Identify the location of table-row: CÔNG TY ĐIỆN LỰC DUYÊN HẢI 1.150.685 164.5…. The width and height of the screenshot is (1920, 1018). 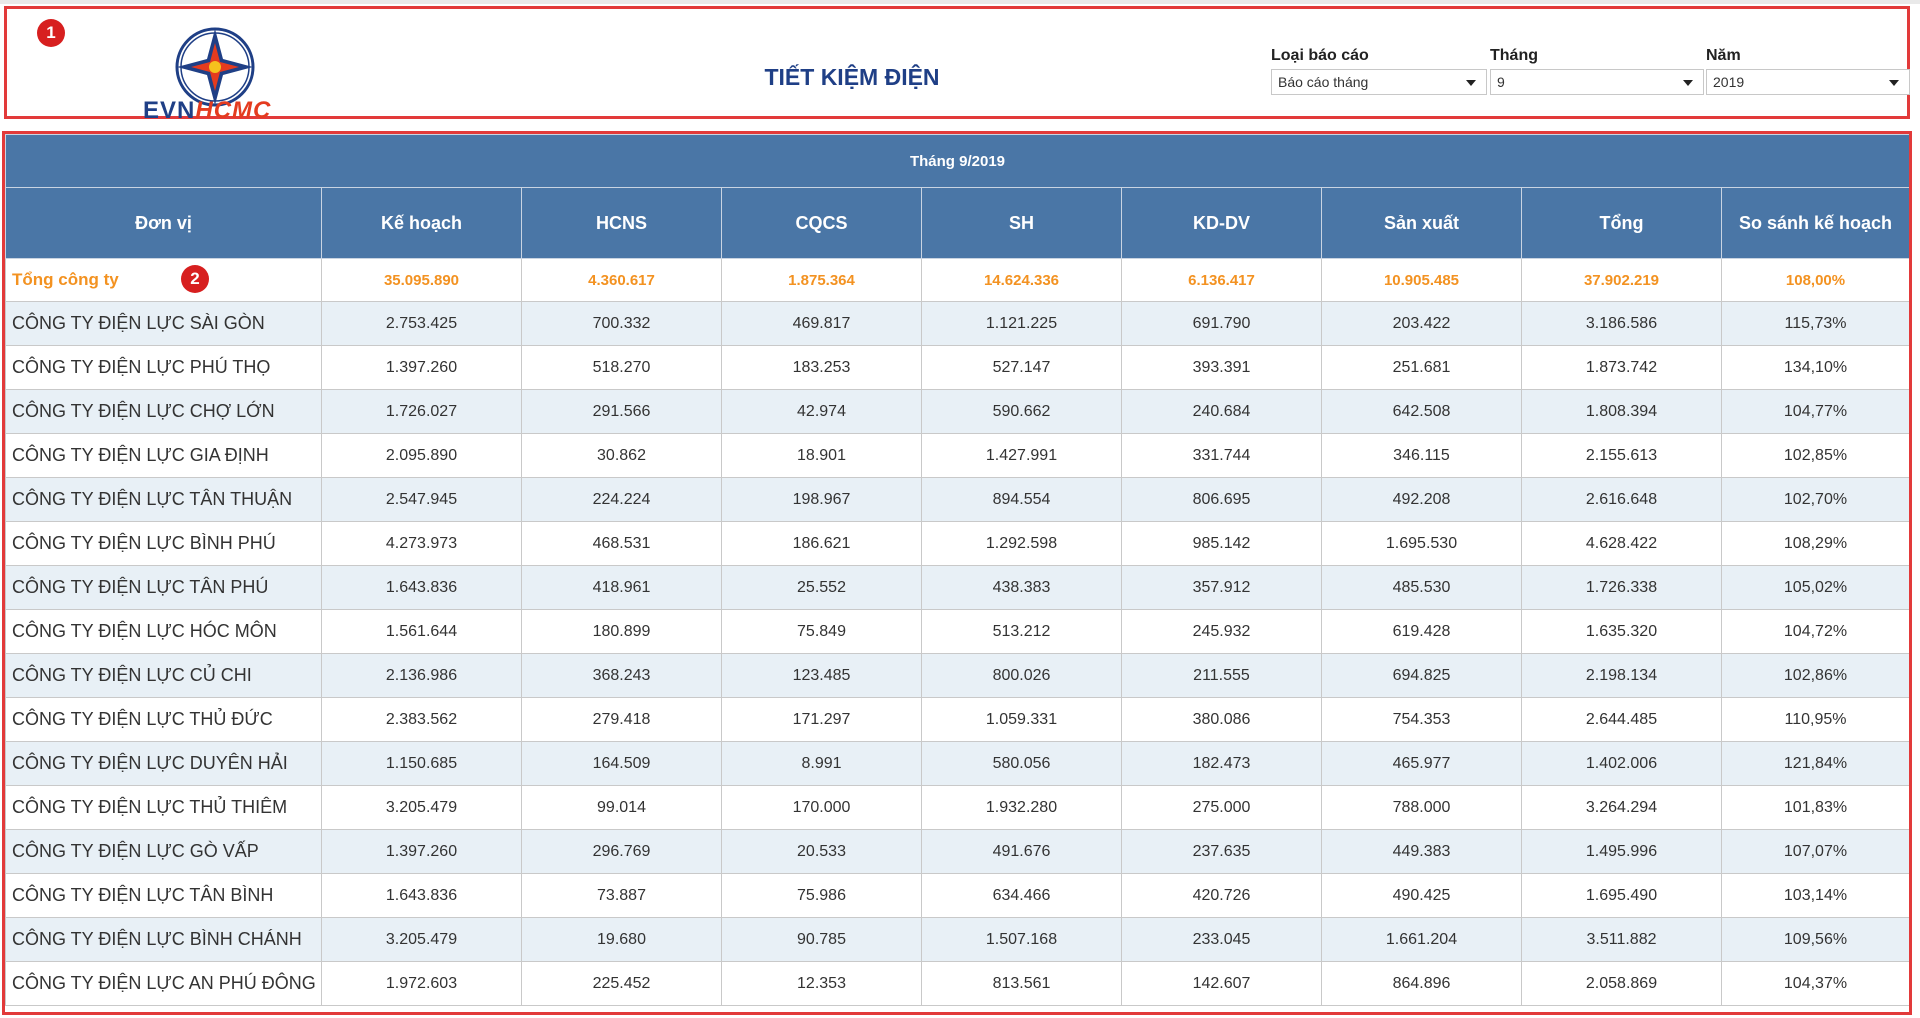
(957, 763).